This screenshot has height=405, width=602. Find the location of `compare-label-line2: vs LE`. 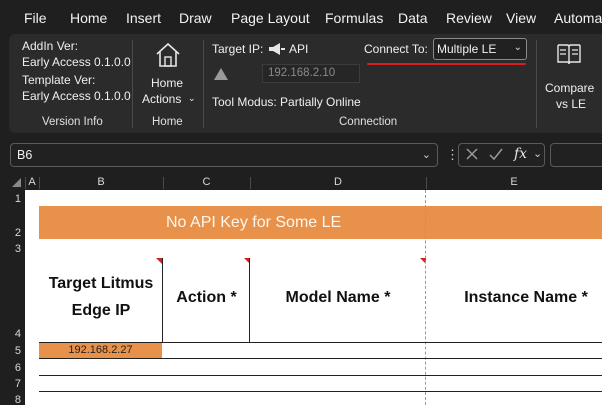

compare-label-line2: vs LE is located at coordinates (571, 104).